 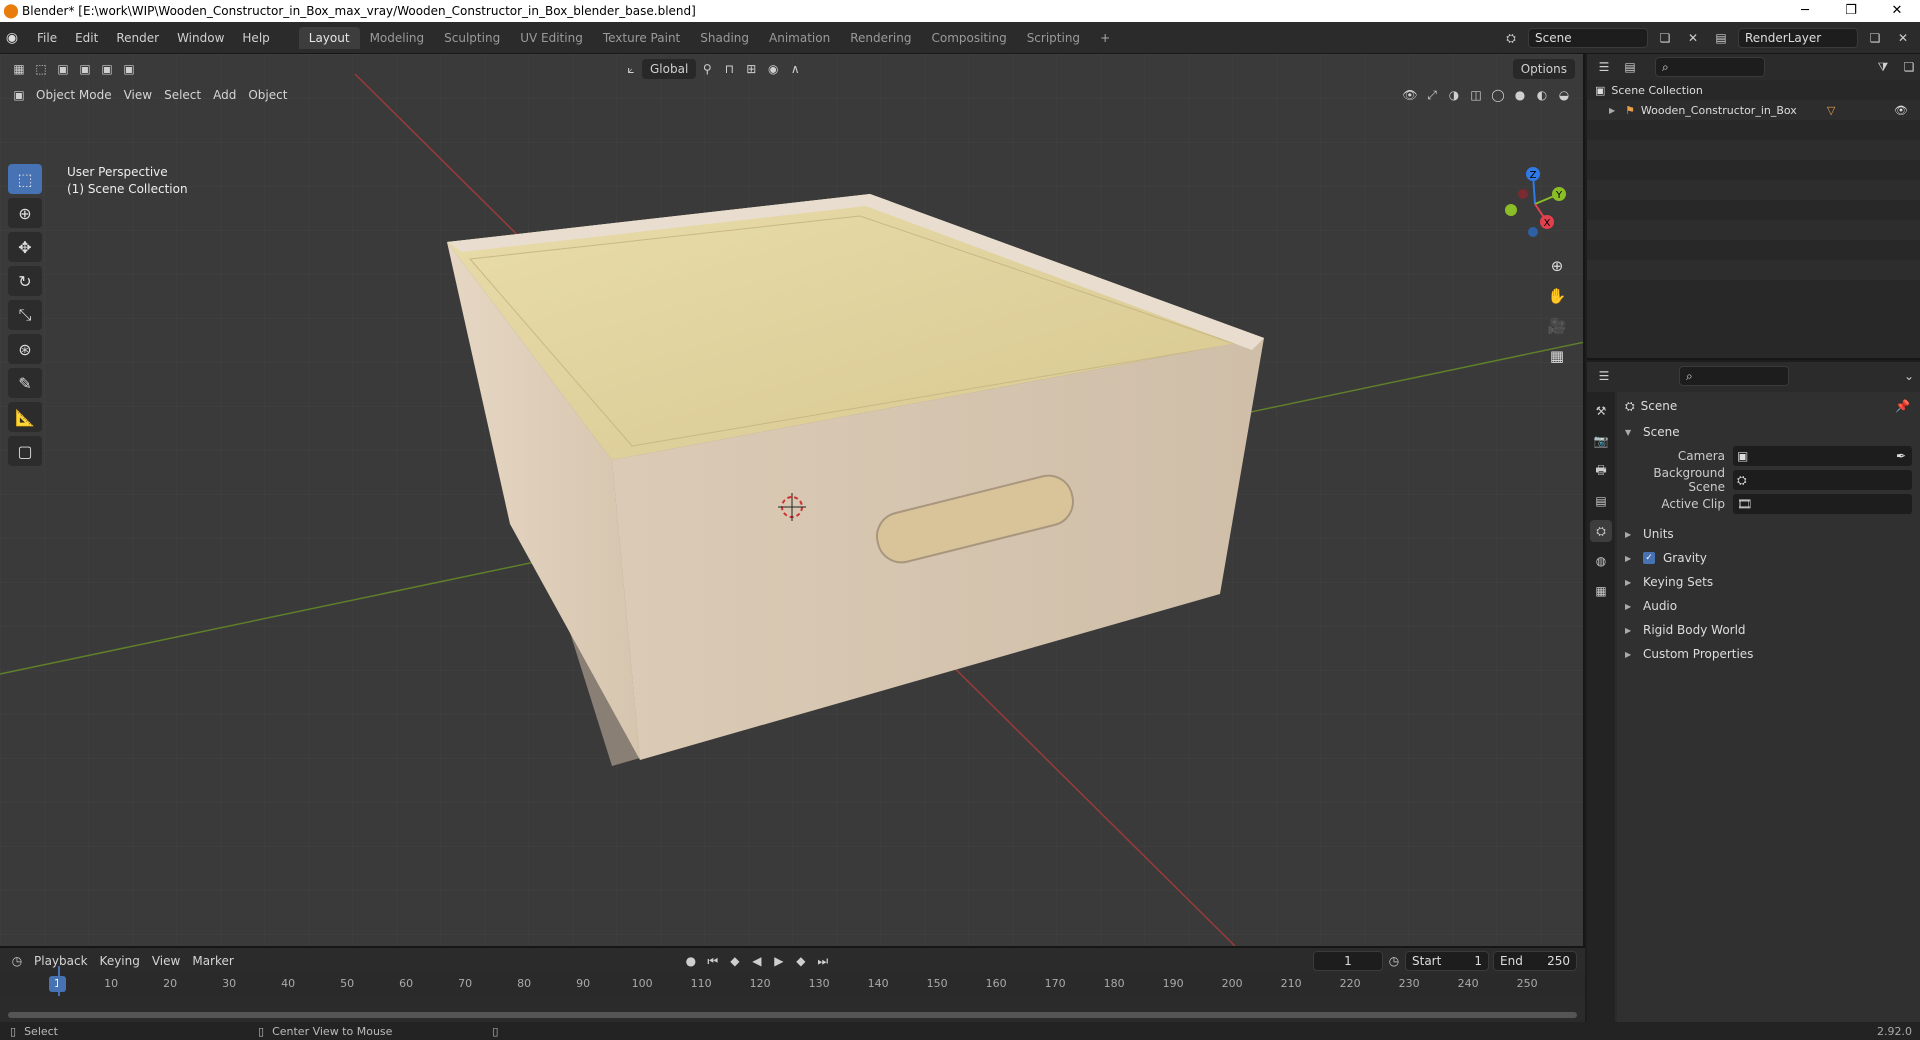 What do you see at coordinates (200, 38) in the screenshot?
I see `menu-window: Window` at bounding box center [200, 38].